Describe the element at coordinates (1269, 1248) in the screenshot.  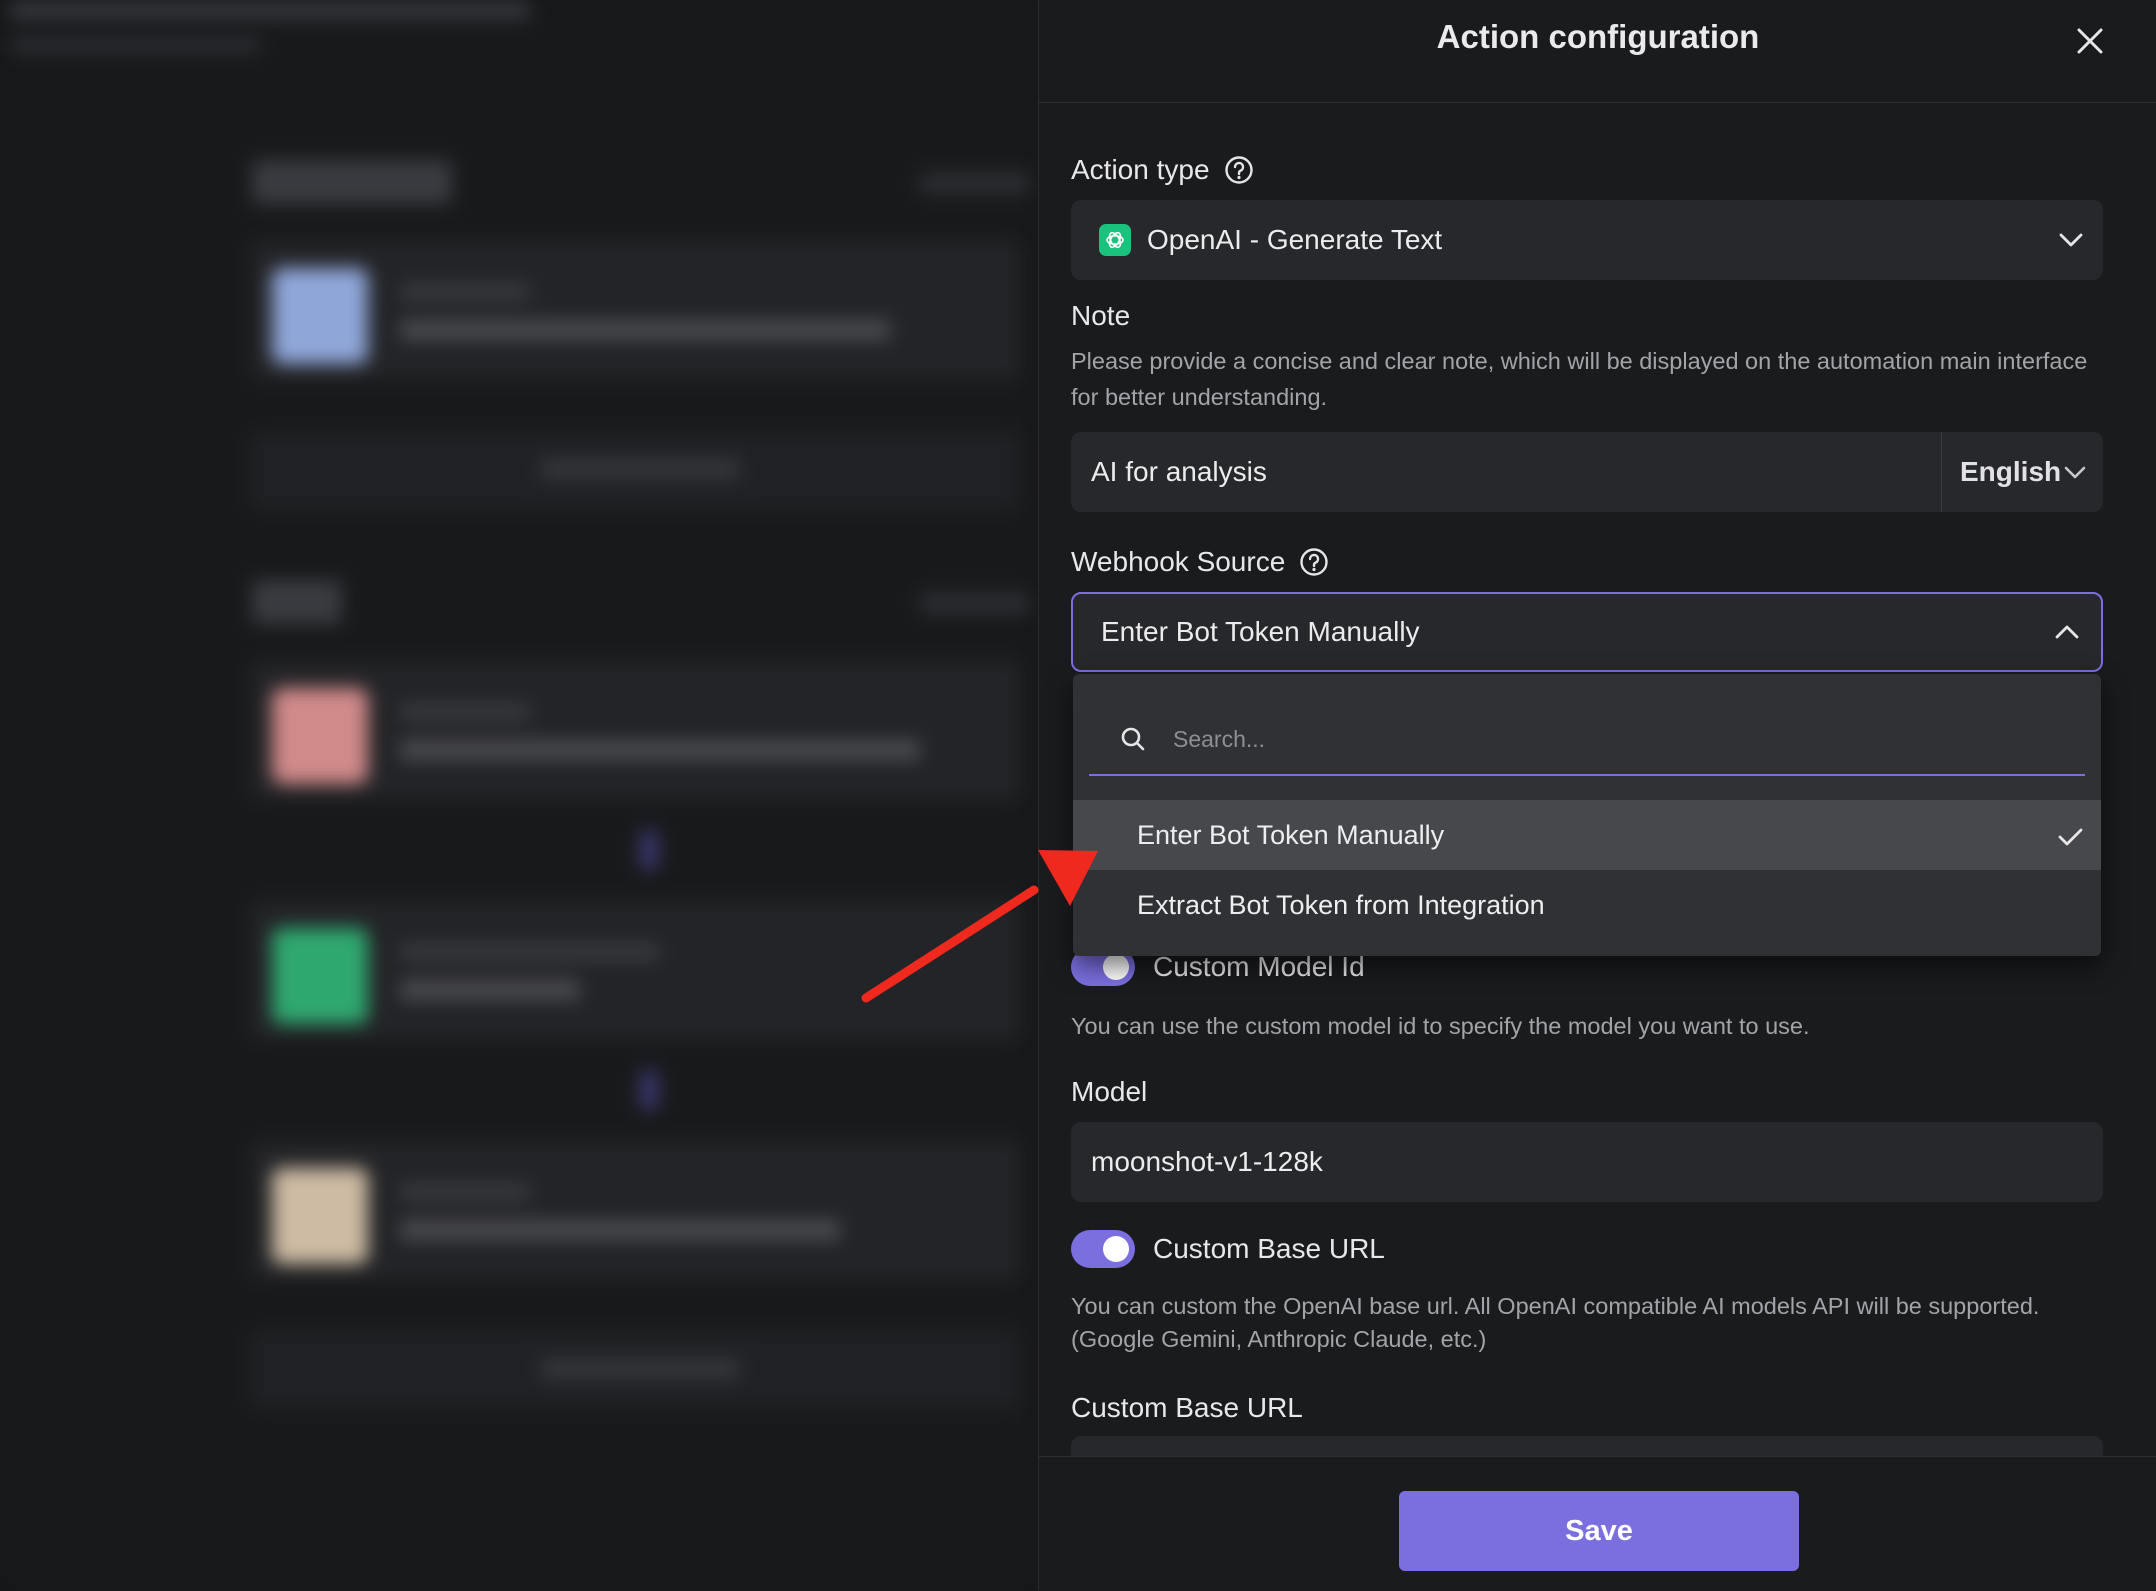
I see `custom-base-url-toggle-label: Custom Base URL` at that location.